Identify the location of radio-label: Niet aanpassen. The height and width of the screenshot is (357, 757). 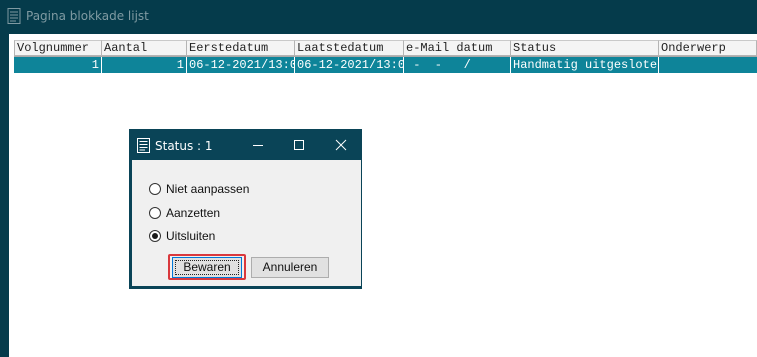
(208, 189).